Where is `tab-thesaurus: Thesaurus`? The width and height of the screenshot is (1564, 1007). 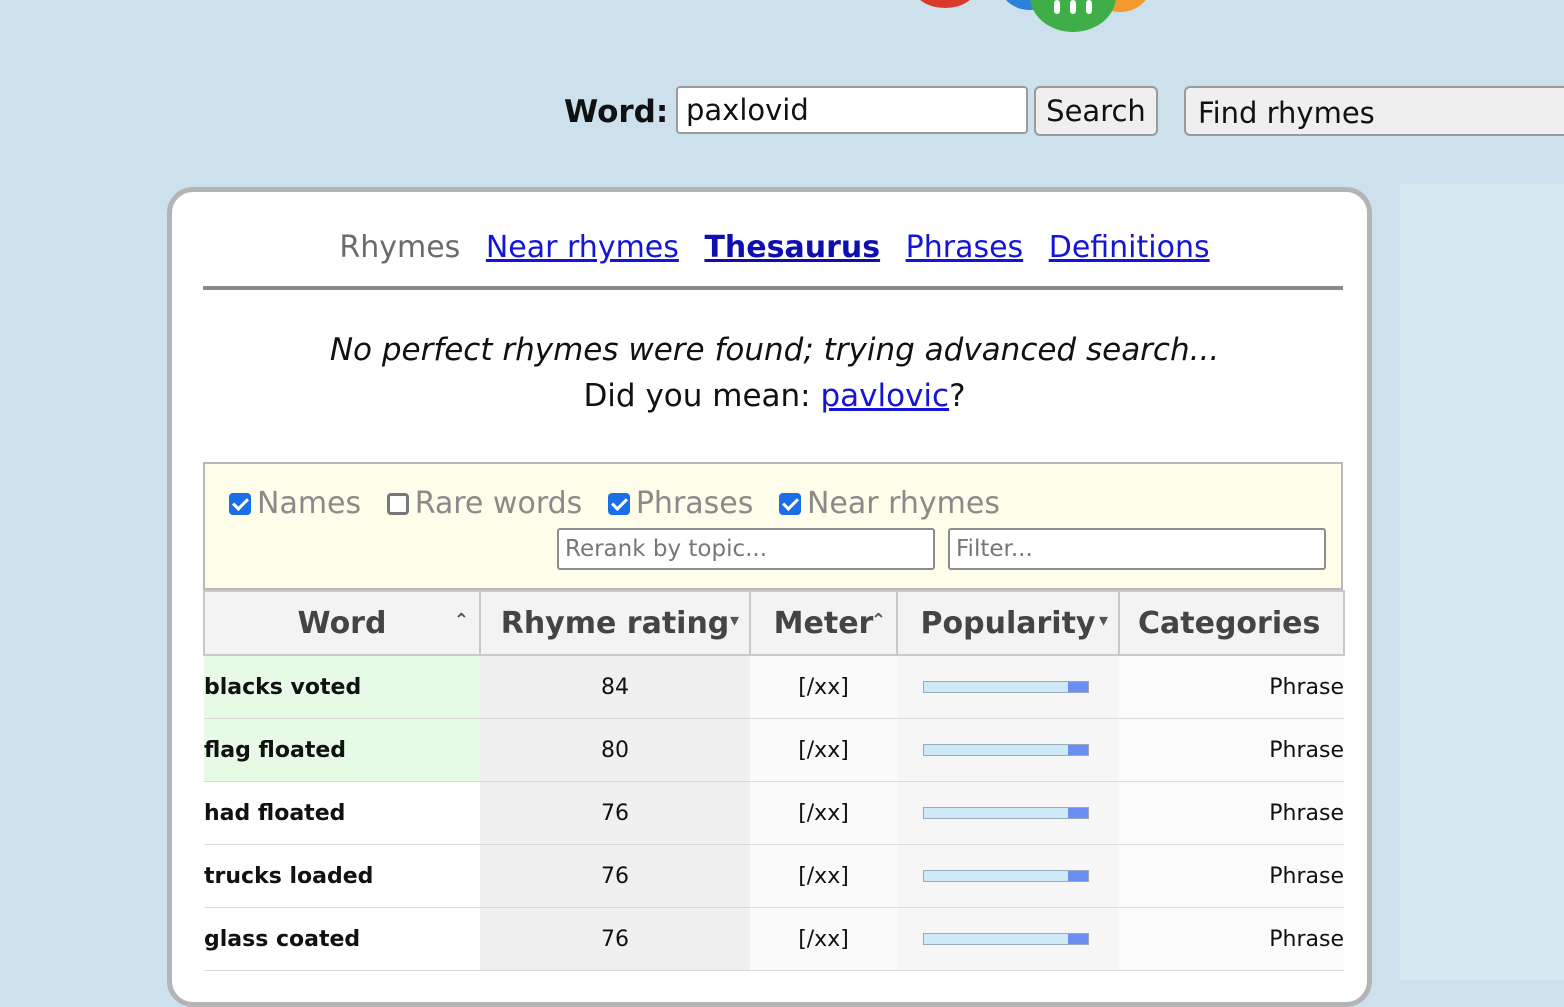
tab-thesaurus: Thesaurus is located at coordinates (792, 247).